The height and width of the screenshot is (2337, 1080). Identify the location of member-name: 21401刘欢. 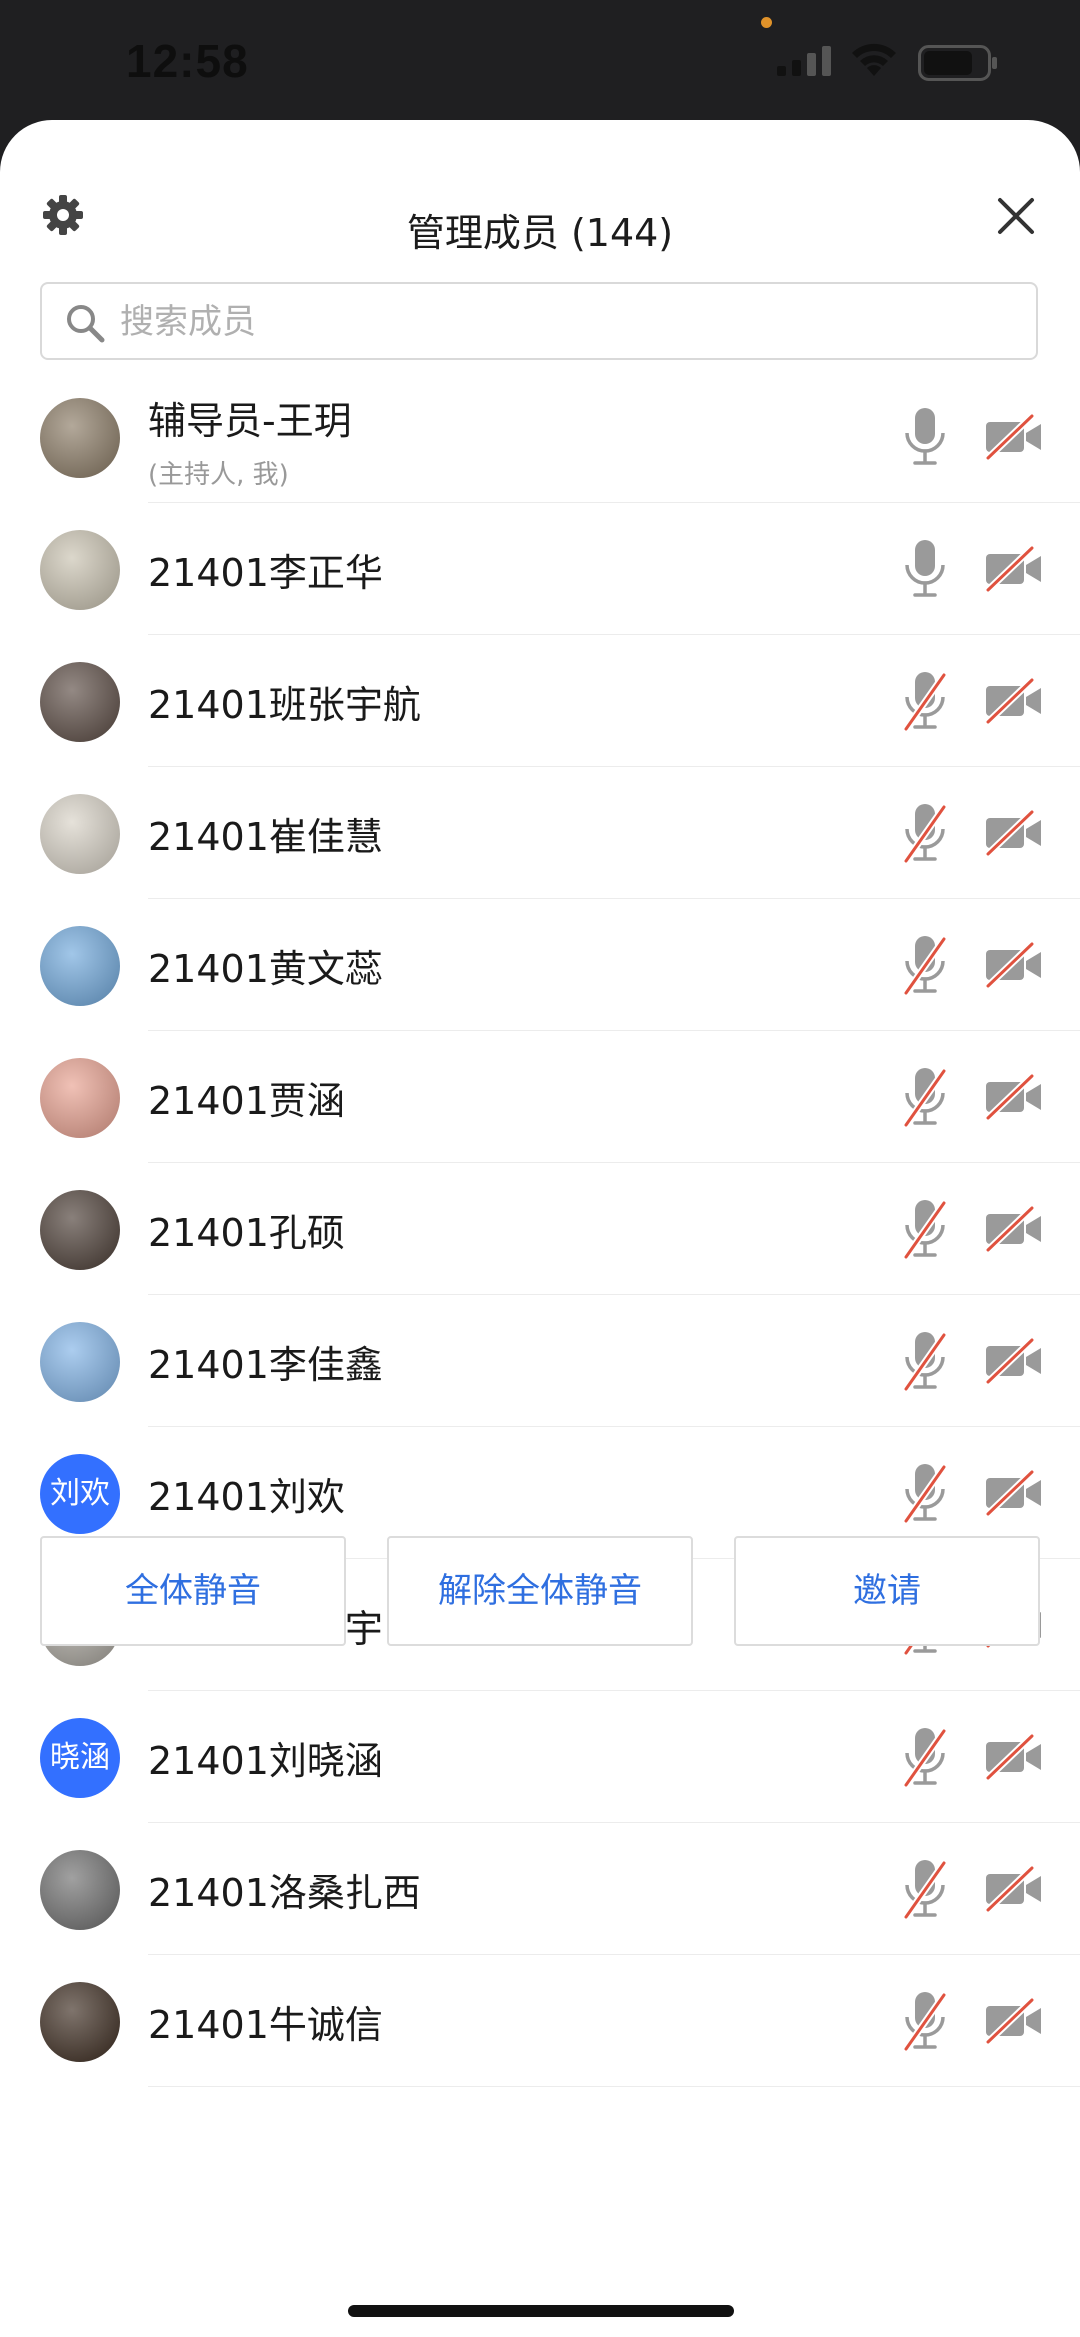
(246, 1497).